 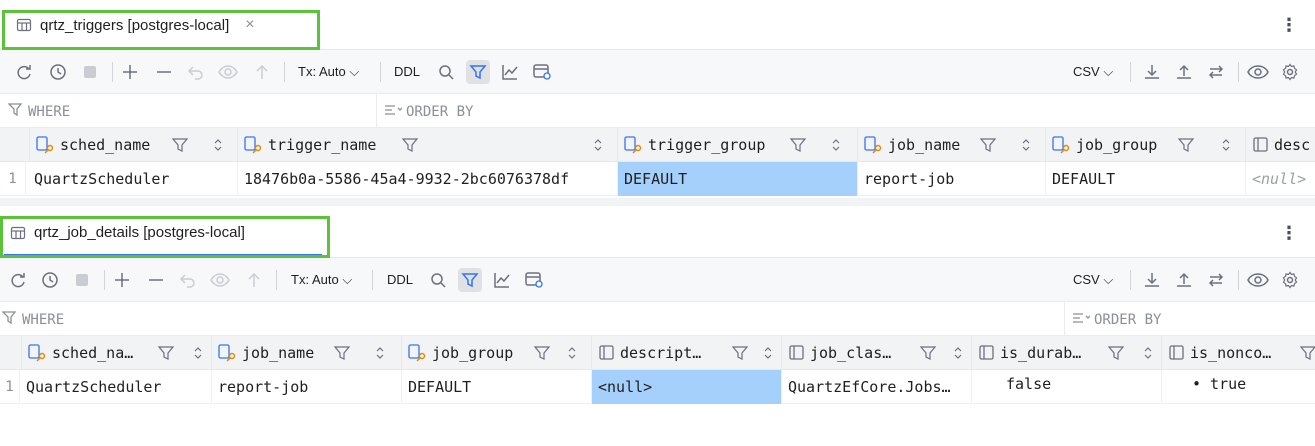 What do you see at coordinates (1280, 145) in the screenshot?
I see `column-header: desc` at bounding box center [1280, 145].